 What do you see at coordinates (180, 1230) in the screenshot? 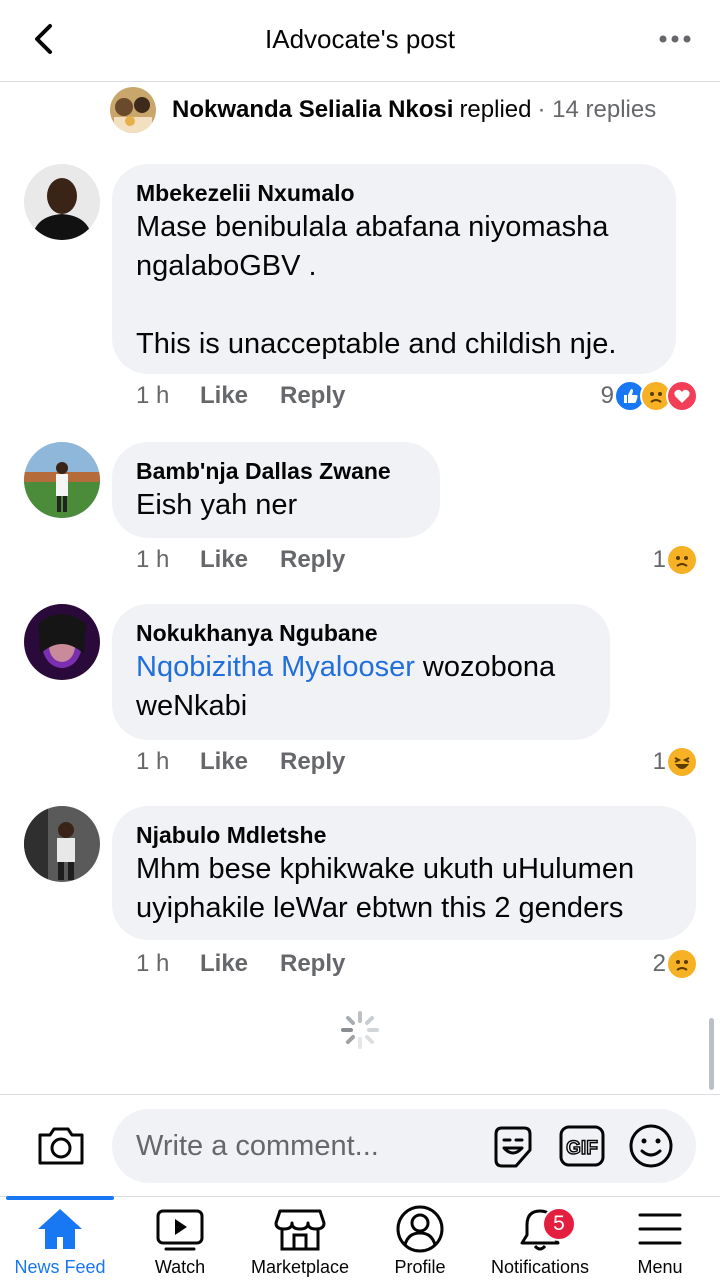
I see `watch-icon` at bounding box center [180, 1230].